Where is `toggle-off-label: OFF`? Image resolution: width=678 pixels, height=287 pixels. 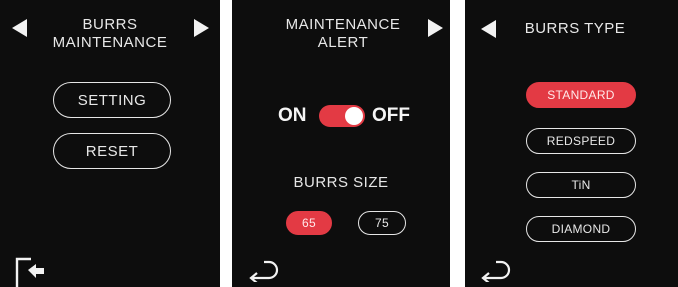 toggle-off-label: OFF is located at coordinates (391, 115).